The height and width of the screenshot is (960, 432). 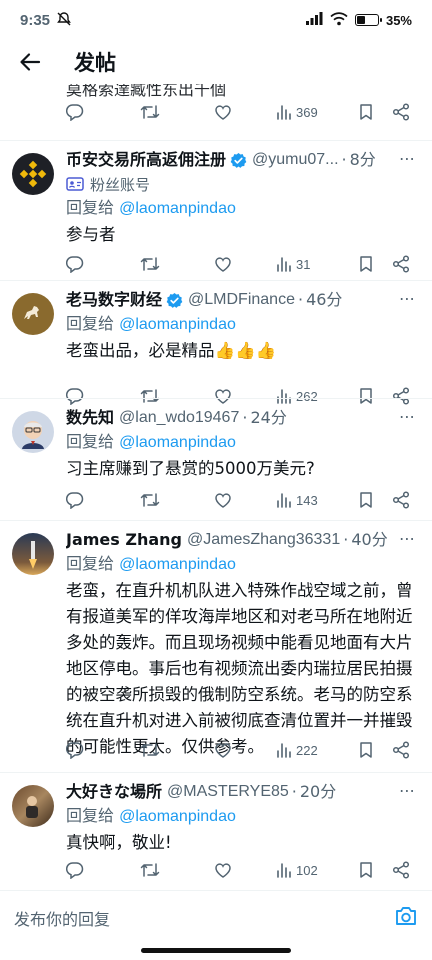 What do you see at coordinates (317, 750) in the screenshot?
I see `views-button: 222` at bounding box center [317, 750].